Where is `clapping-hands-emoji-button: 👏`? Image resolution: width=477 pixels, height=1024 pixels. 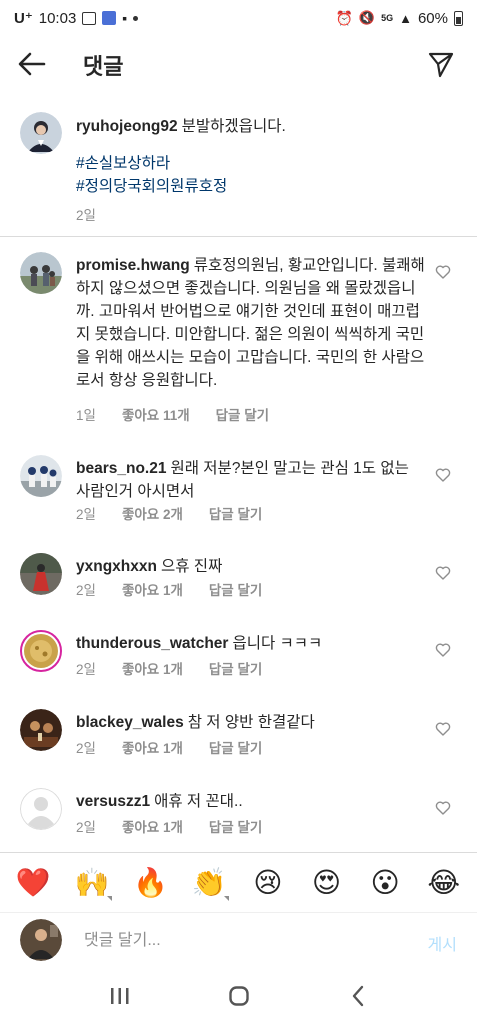
clapping-hands-emoji-button: 👏 is located at coordinates (209, 883).